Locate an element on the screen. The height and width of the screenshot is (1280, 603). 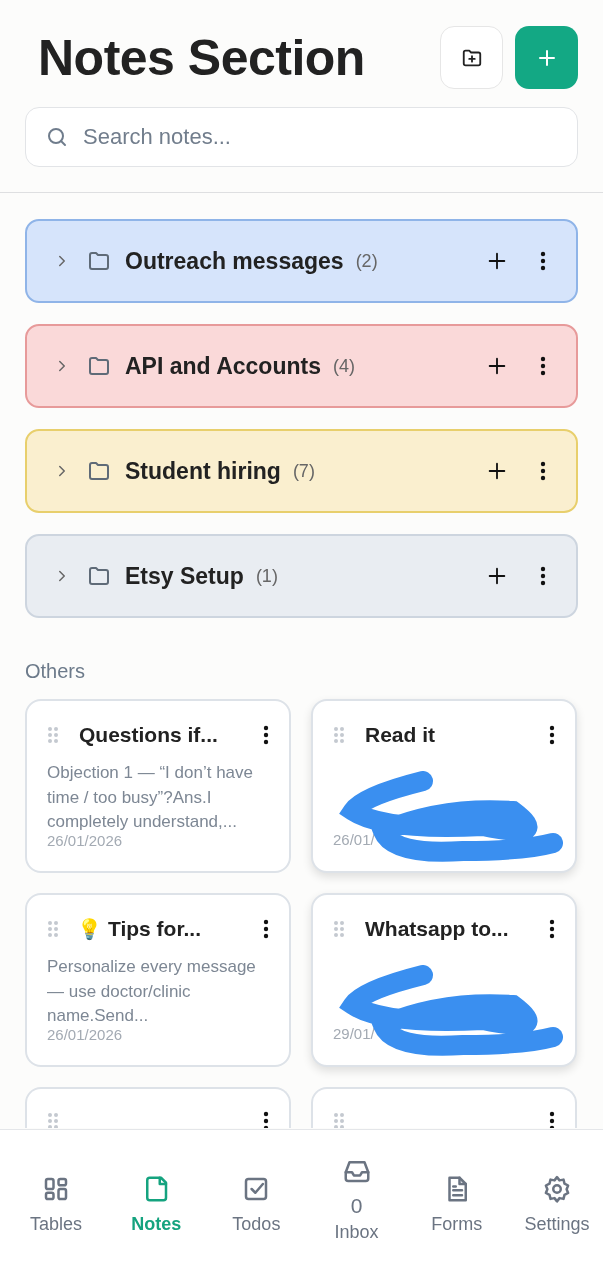
note-card: Questions if... Objection 1 — “I don’t have time / too busy”?Ans.I completely understand,... 26/01/2026 is located at coordinates (158, 786).